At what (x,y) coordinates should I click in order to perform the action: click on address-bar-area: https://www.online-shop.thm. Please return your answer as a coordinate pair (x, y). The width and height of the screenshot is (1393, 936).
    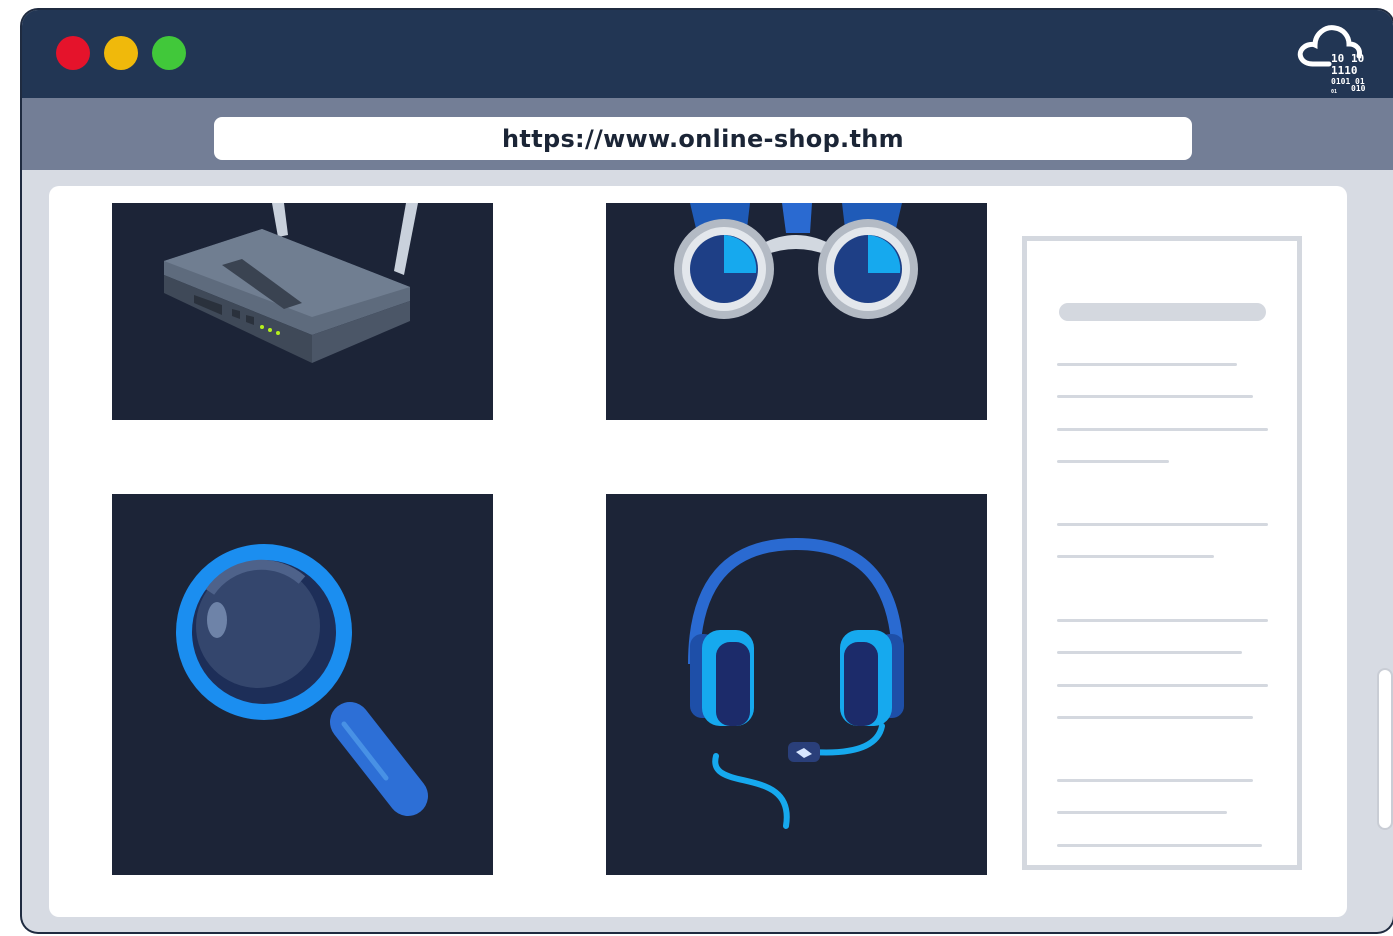
    Looking at the image, I should click on (707, 134).